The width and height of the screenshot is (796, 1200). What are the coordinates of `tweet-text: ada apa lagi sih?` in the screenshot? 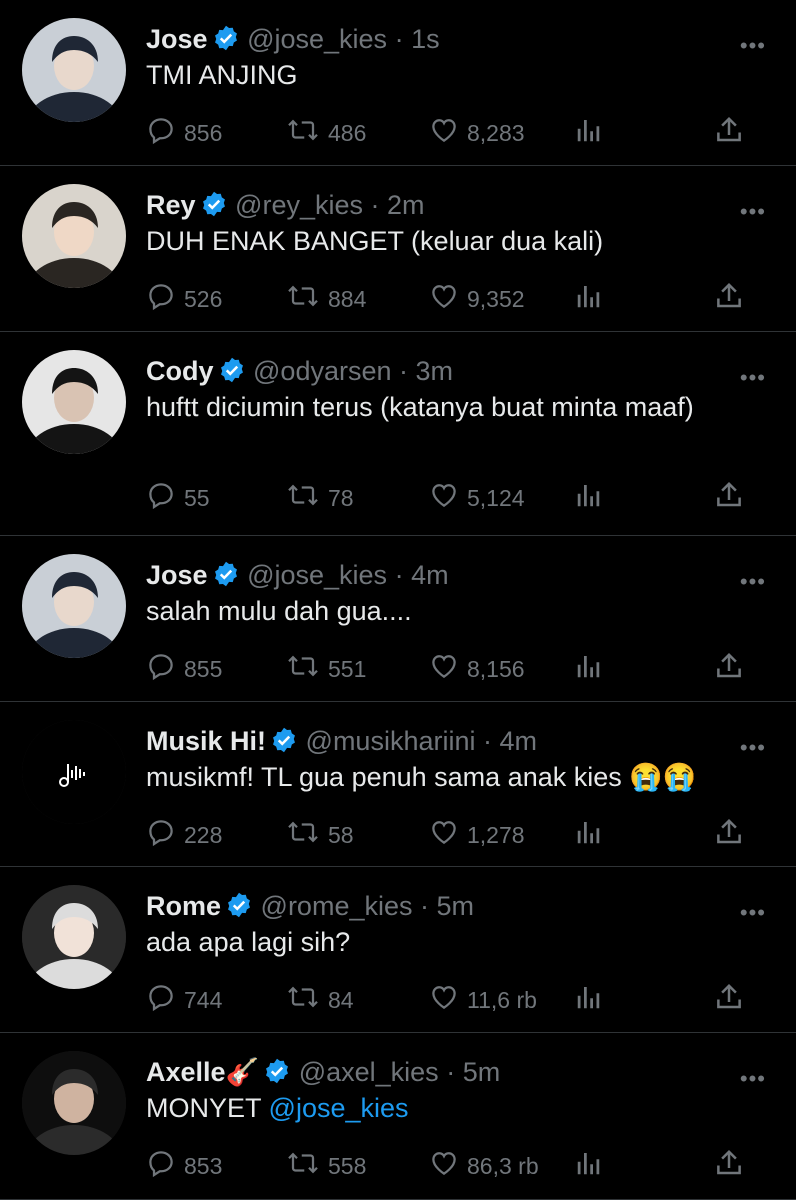 It's located at (461, 942).